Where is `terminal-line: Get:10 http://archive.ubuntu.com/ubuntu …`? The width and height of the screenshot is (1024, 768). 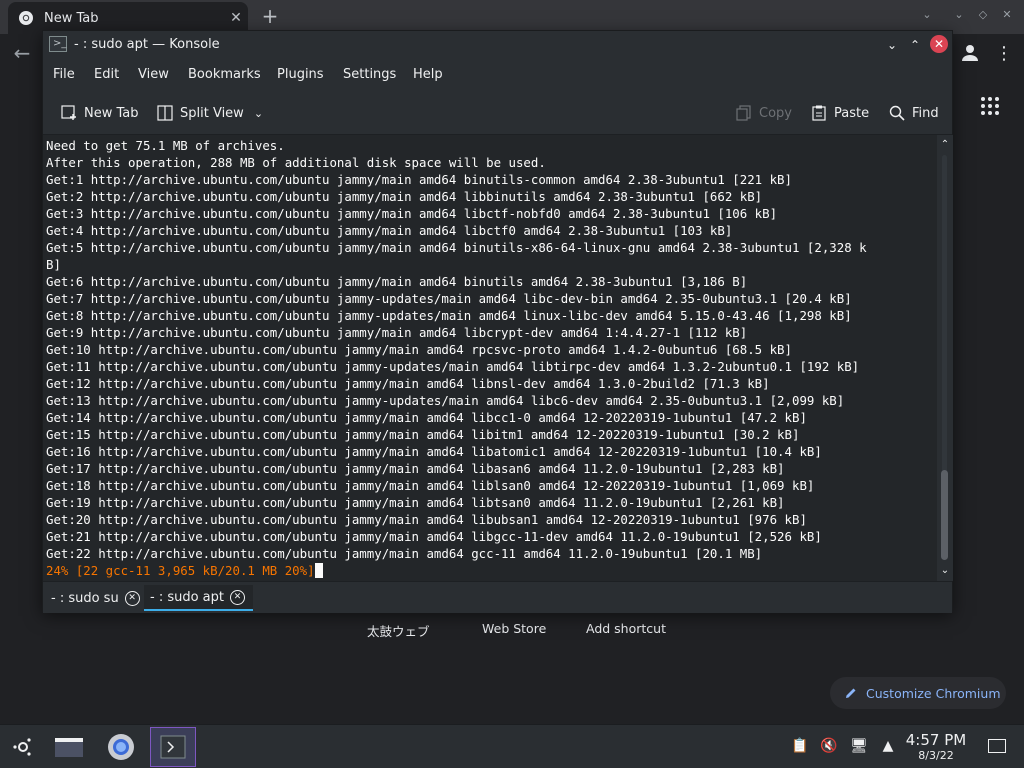 terminal-line: Get:10 http://archive.ubuntu.com/ubuntu … is located at coordinates (419, 349).